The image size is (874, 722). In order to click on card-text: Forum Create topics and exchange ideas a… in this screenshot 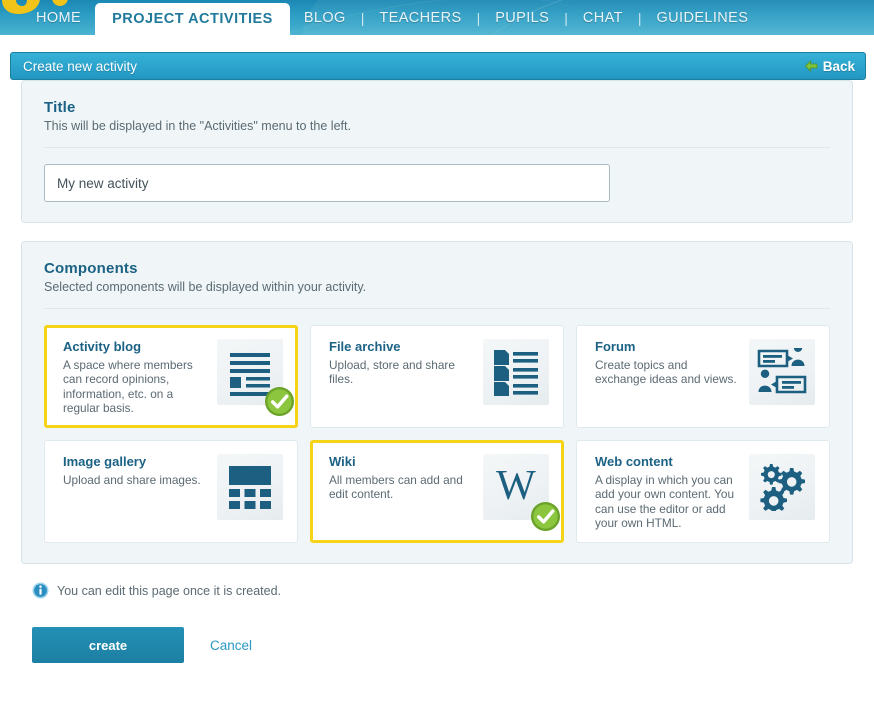, I will do `click(672, 363)`.